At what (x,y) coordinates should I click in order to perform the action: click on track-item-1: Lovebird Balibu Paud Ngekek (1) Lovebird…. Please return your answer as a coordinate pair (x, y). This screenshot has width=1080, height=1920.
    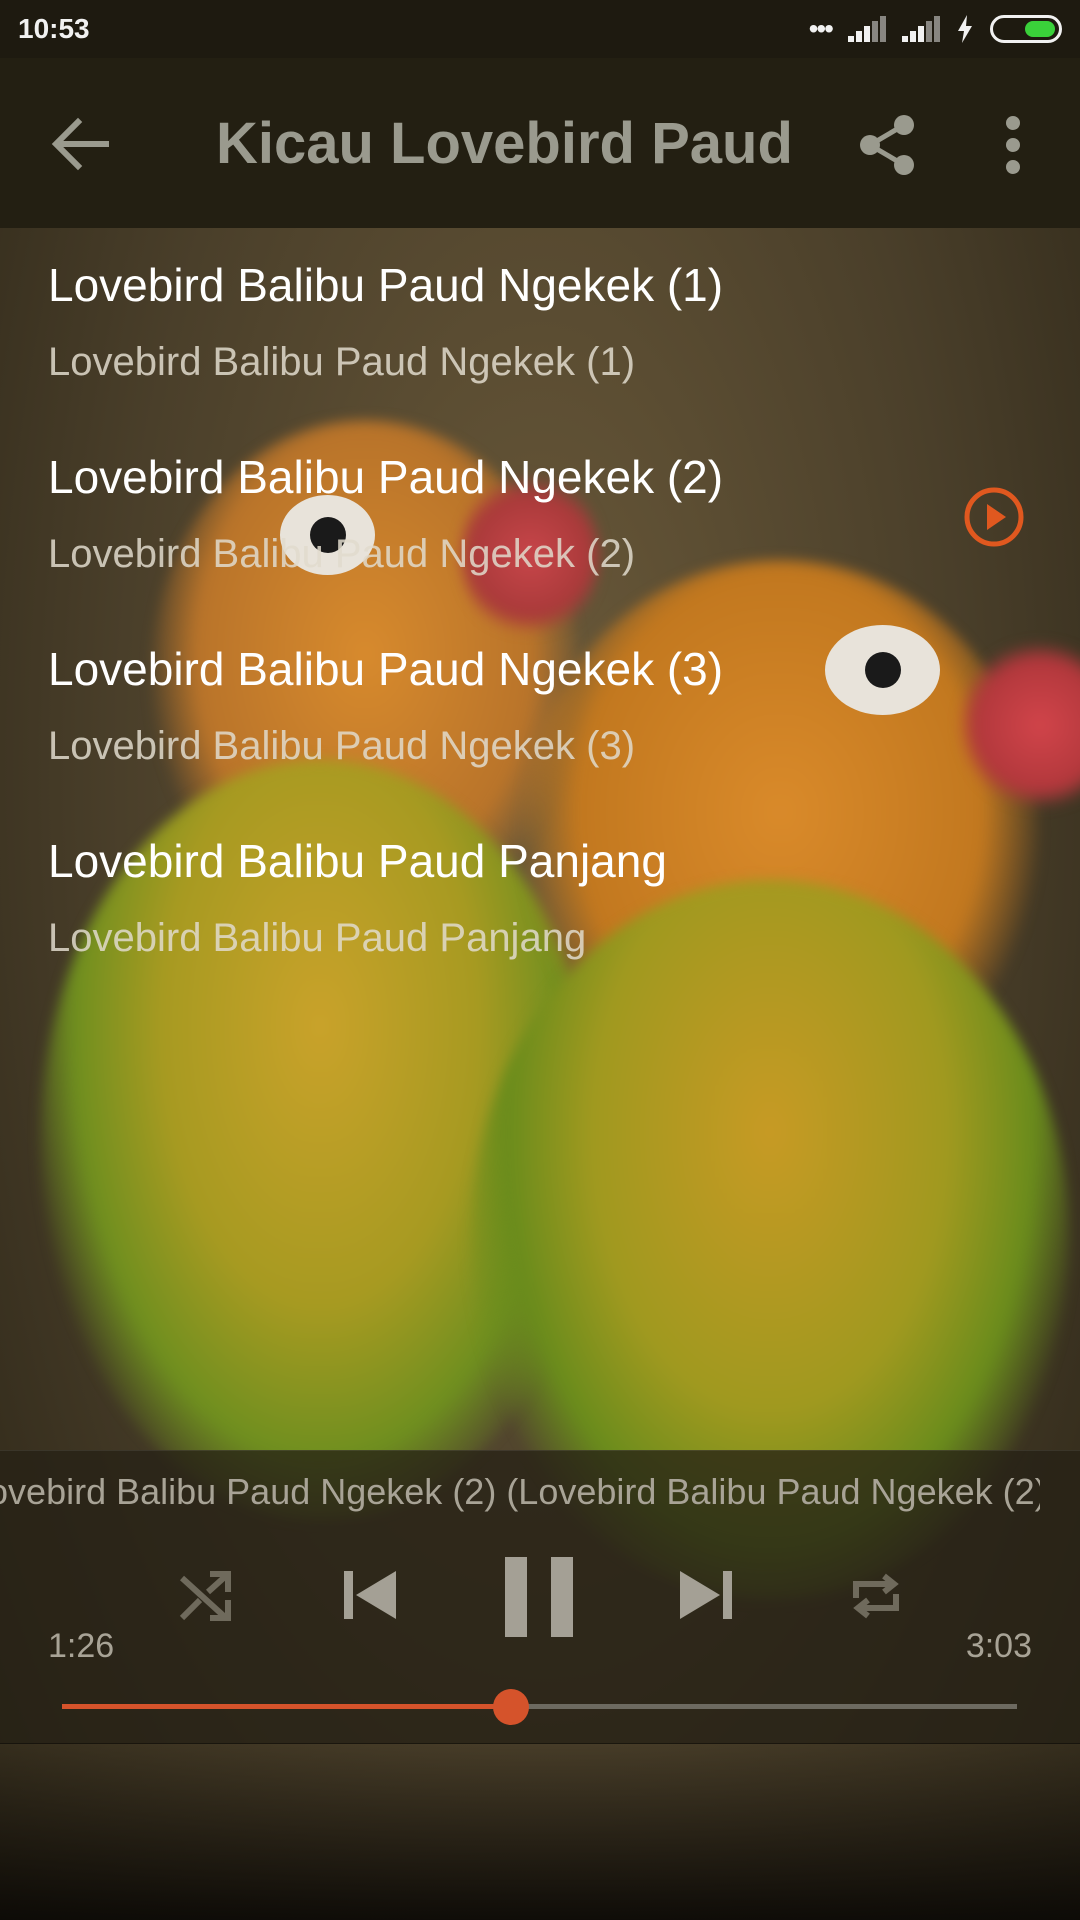
    Looking at the image, I should click on (540, 324).